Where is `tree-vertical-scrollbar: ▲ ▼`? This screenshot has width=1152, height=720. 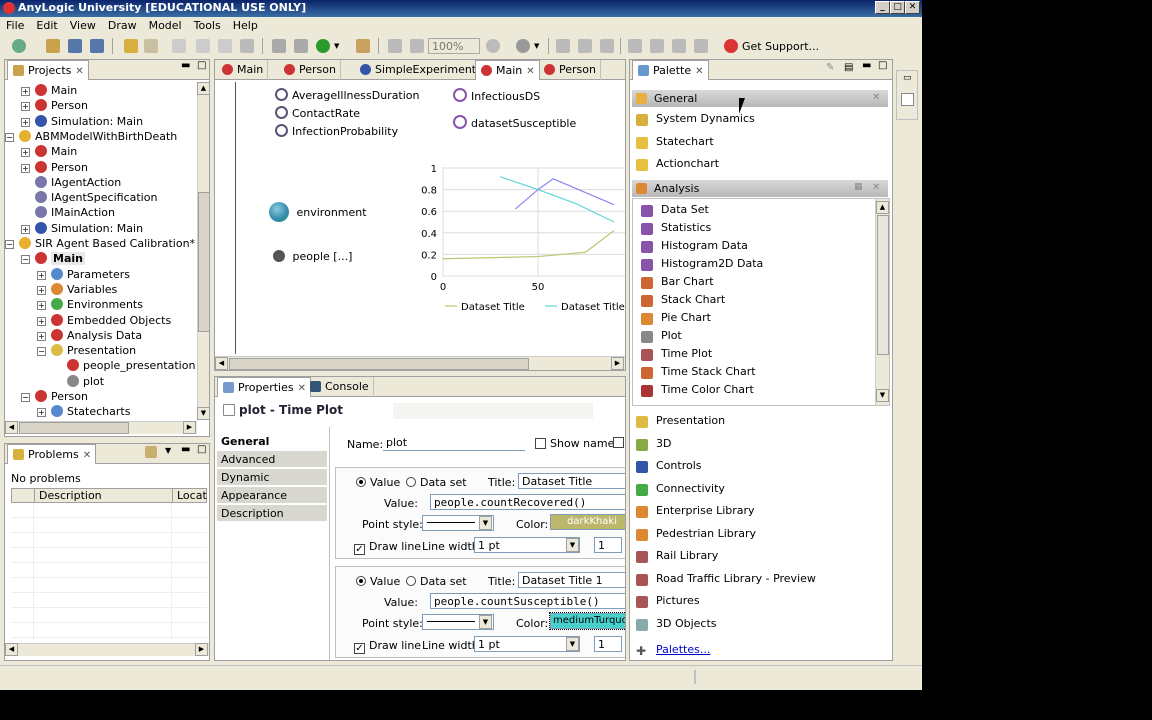
tree-vertical-scrollbar: ▲ ▼ is located at coordinates (203, 251).